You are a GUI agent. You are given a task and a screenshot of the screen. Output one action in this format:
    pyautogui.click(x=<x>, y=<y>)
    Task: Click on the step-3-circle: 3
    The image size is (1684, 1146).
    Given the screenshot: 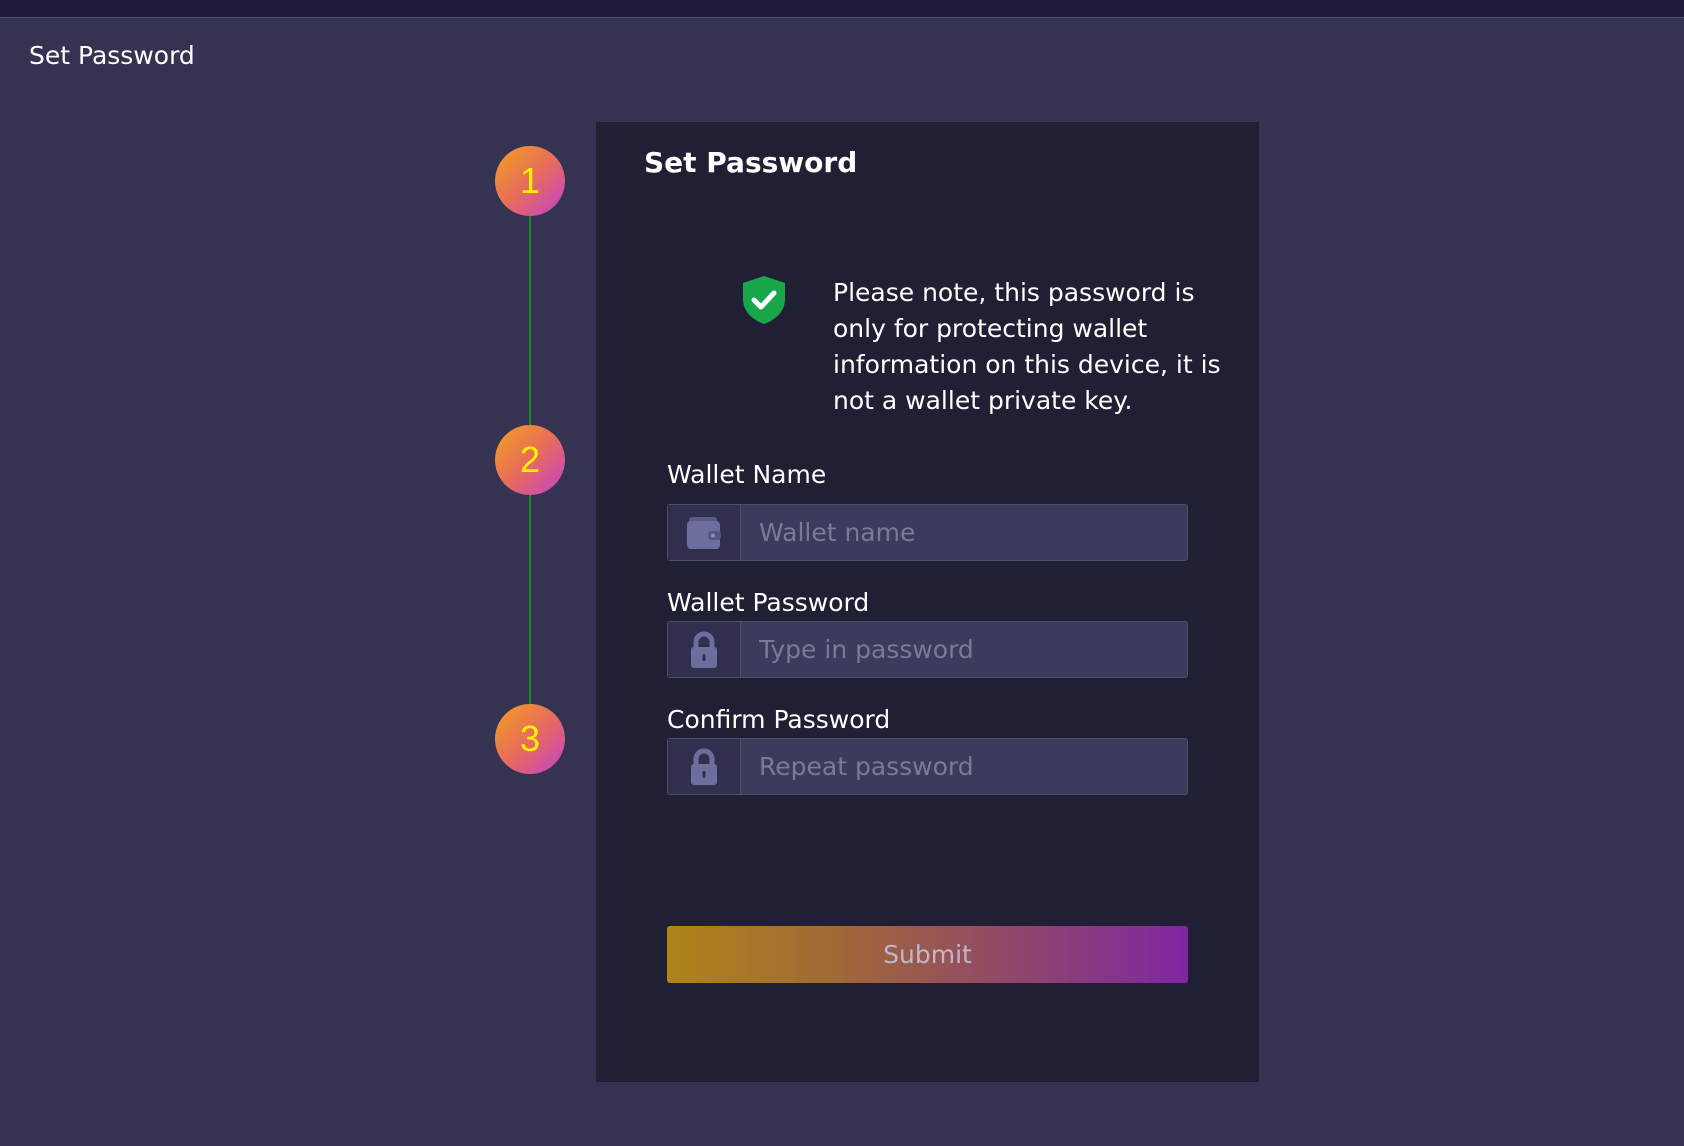 What is the action you would take?
    pyautogui.click(x=530, y=739)
    